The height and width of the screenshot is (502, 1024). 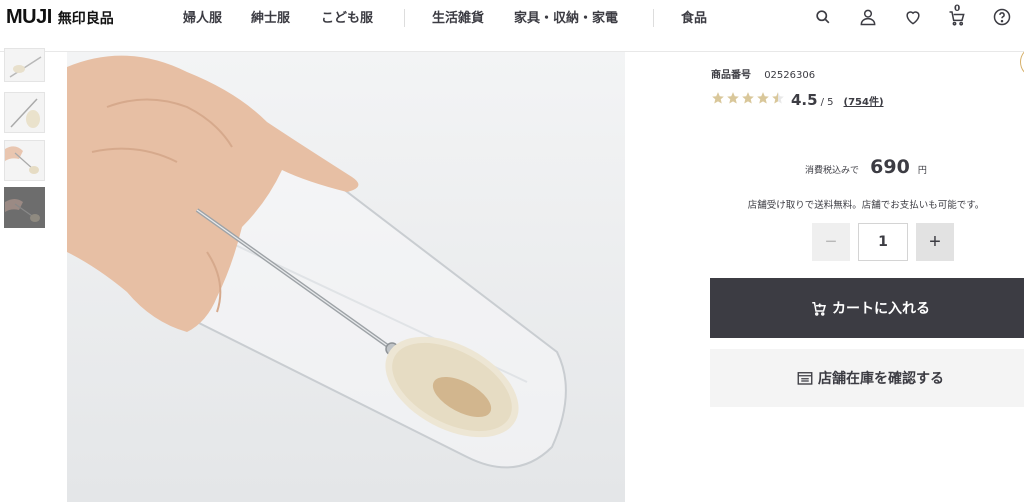 What do you see at coordinates (881, 379) in the screenshot?
I see `check-store-stock-label: 店舗在庫を確認する` at bounding box center [881, 379].